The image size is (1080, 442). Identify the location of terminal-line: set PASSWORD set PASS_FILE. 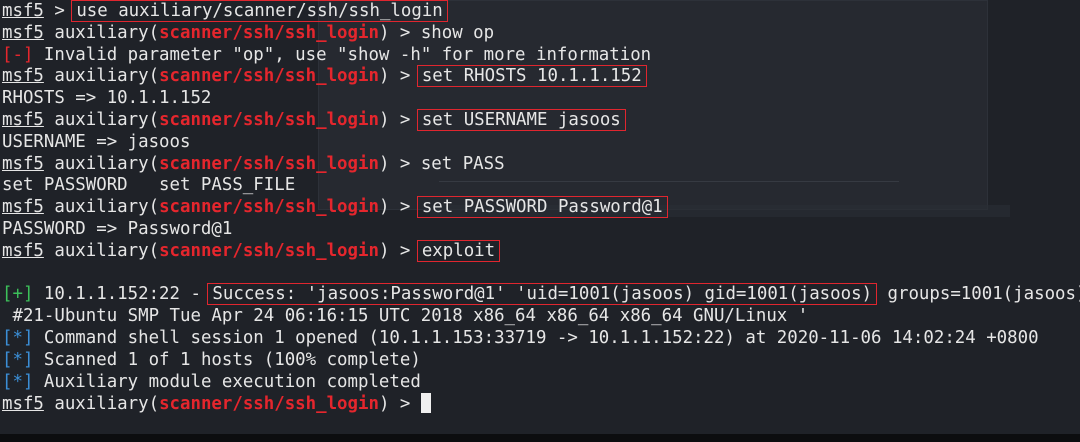
(541, 186).